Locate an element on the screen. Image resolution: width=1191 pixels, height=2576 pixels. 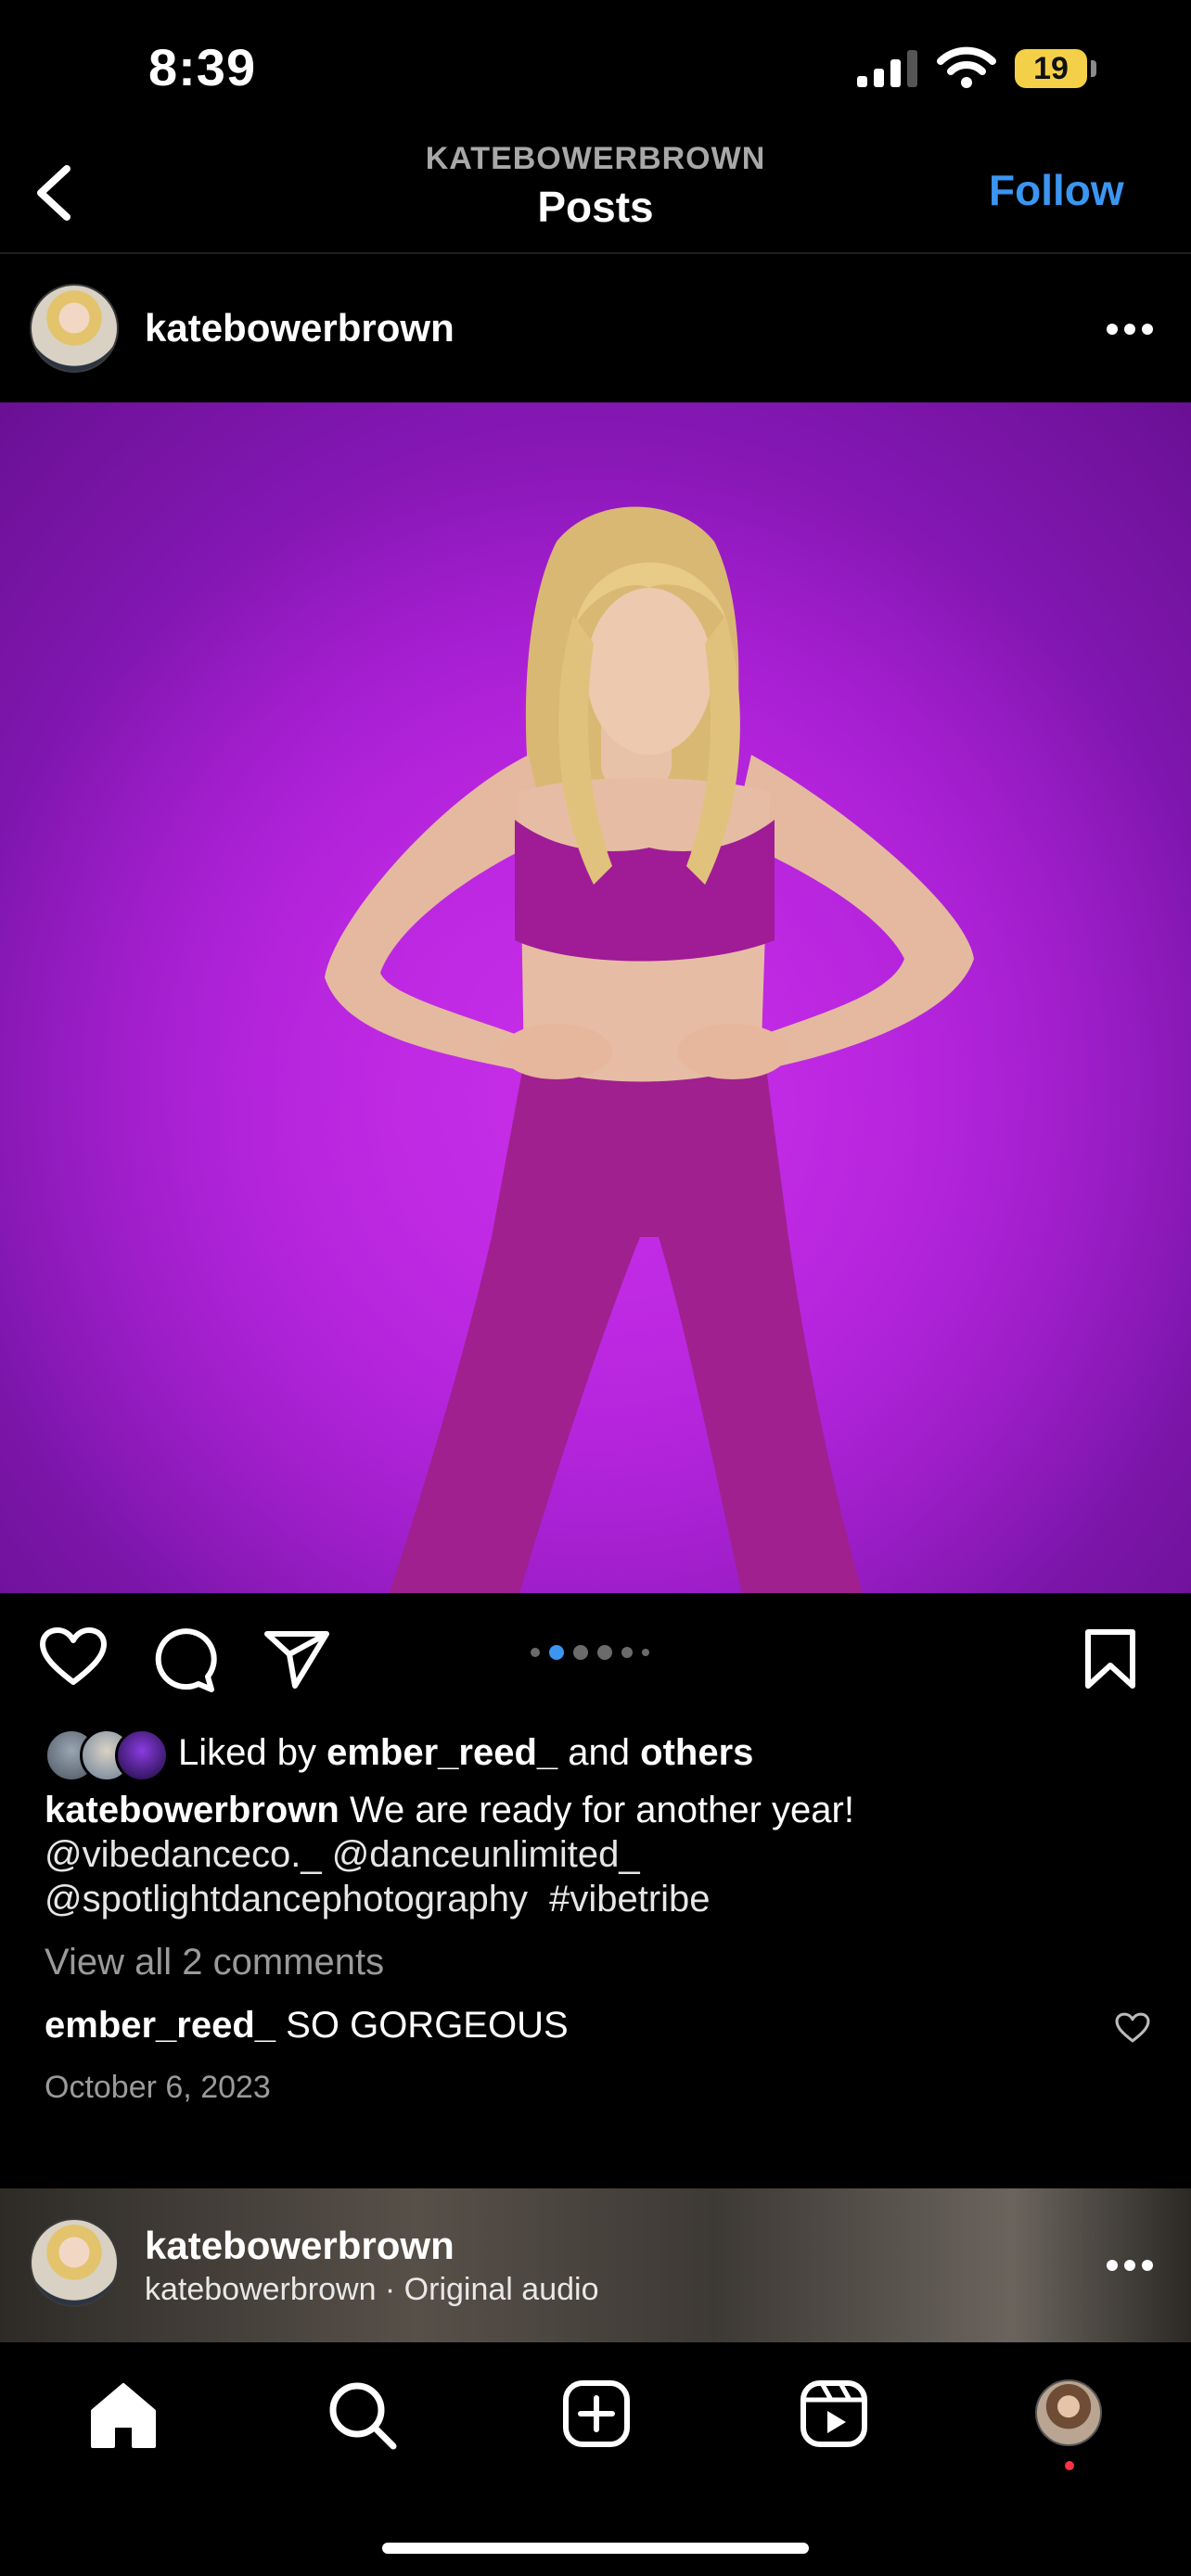
mention-link: @danceunlimited_ is located at coordinates (486, 1854).